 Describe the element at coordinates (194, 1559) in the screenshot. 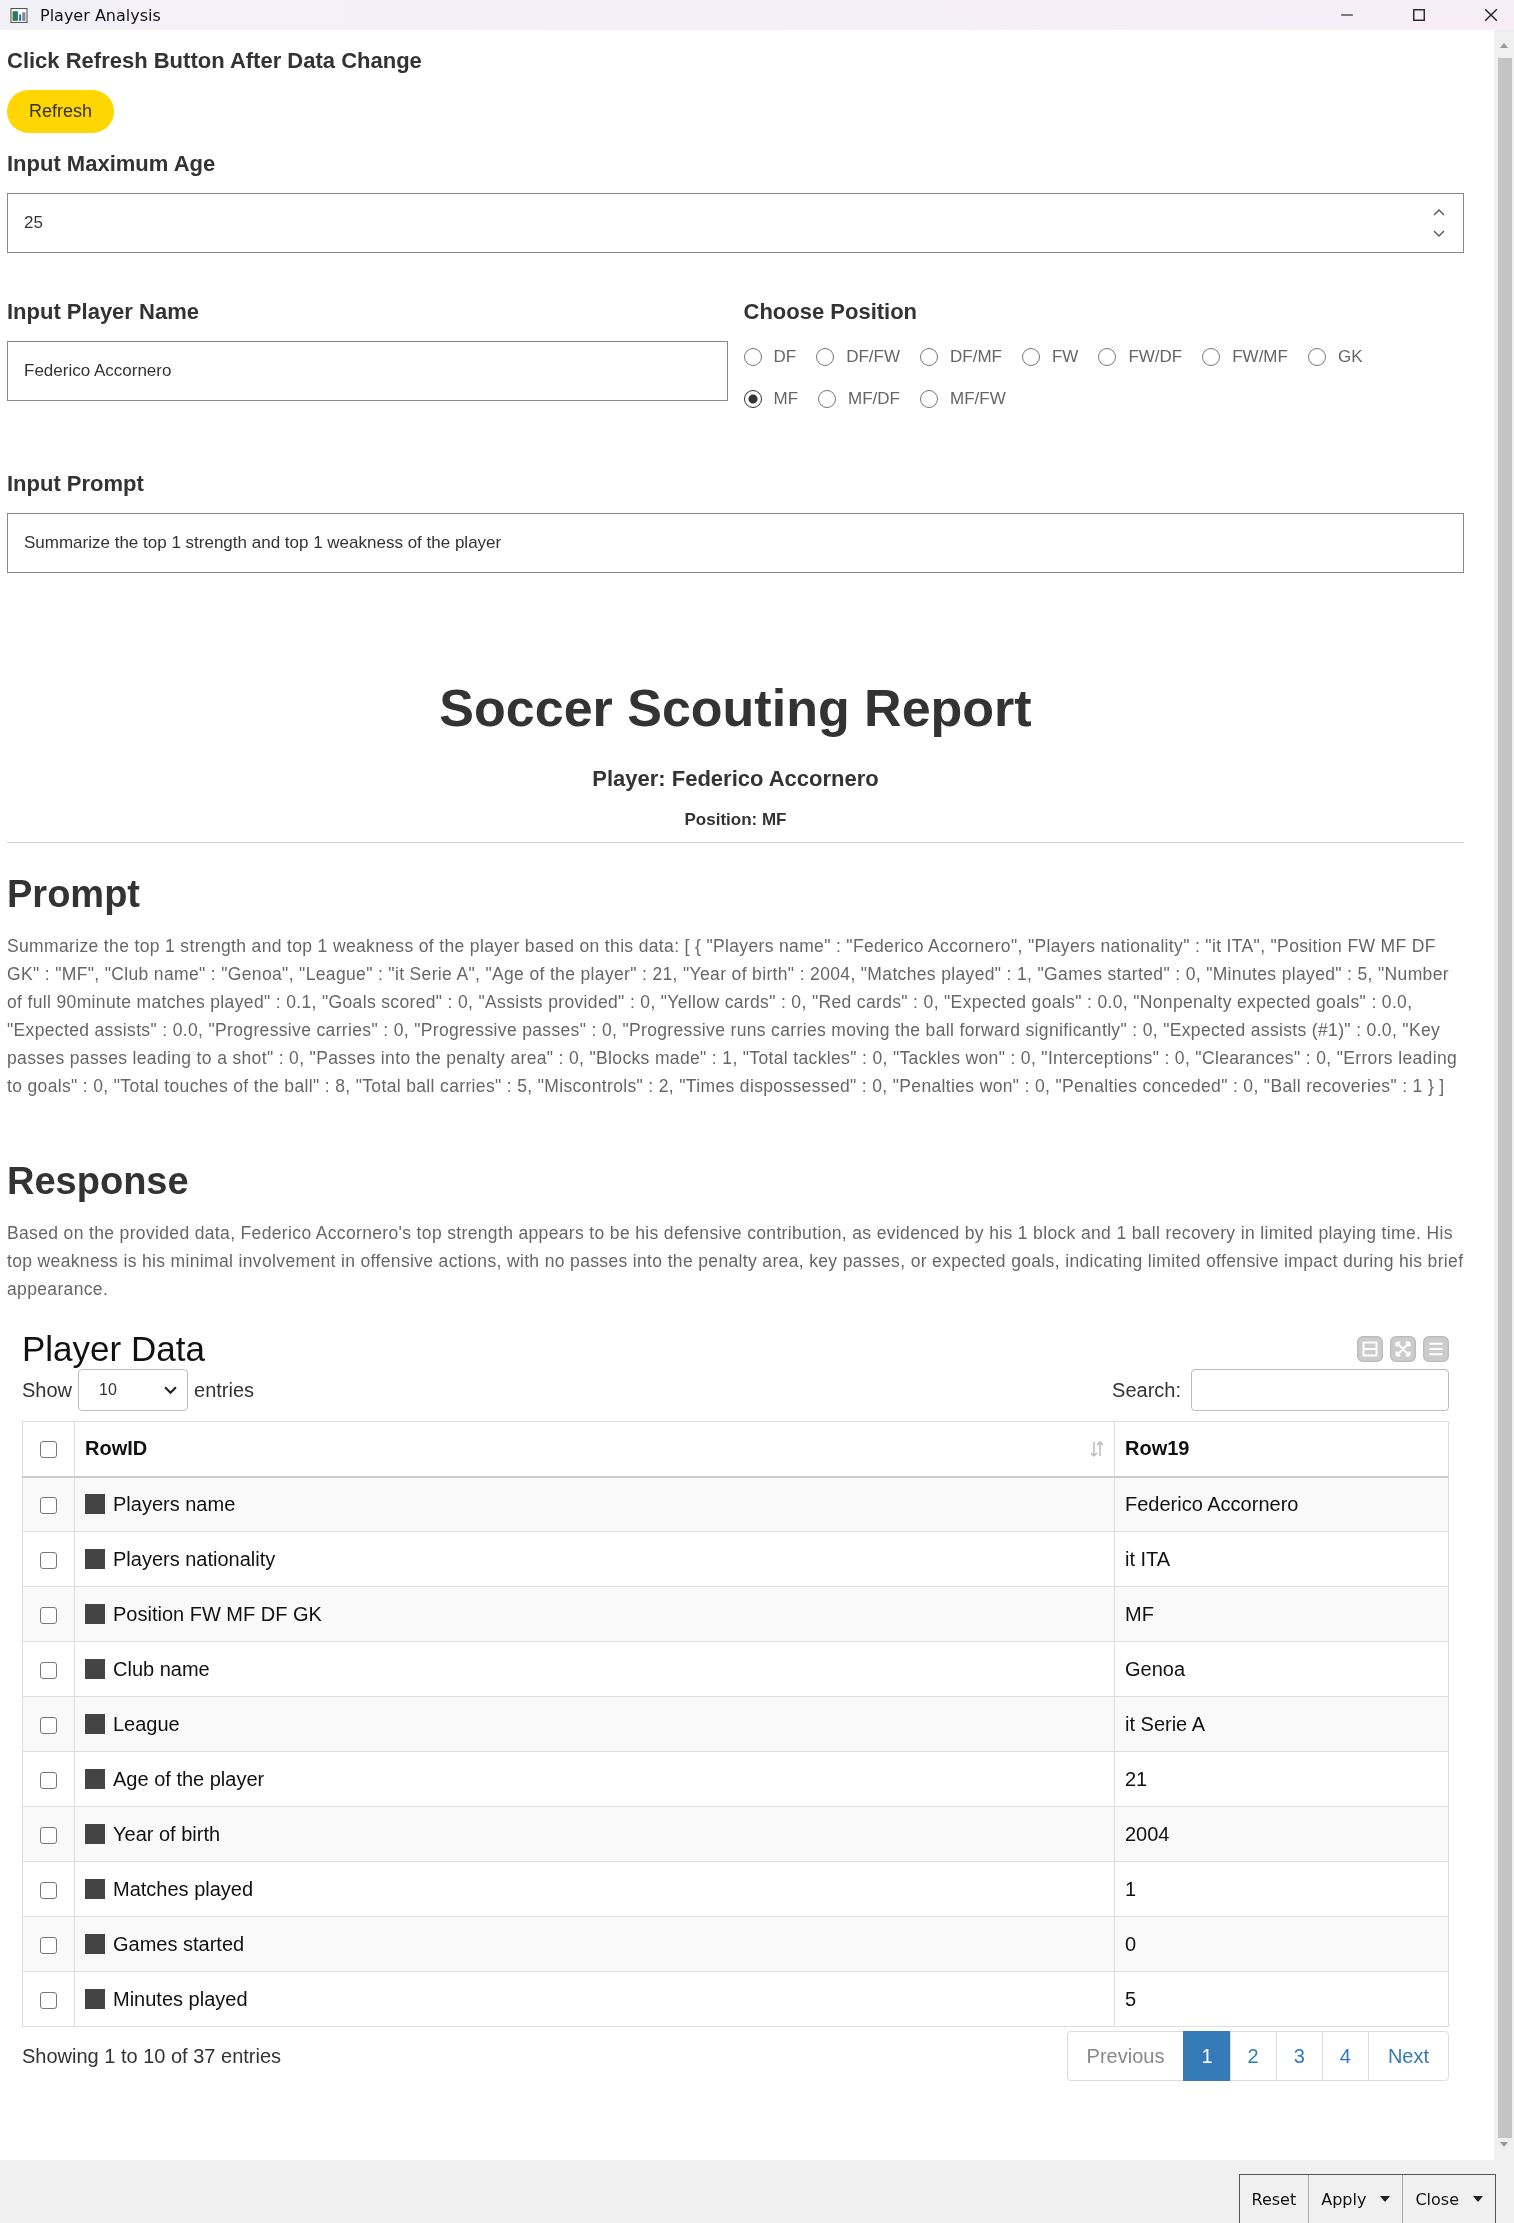

I see `table-cell: Players nationality` at that location.